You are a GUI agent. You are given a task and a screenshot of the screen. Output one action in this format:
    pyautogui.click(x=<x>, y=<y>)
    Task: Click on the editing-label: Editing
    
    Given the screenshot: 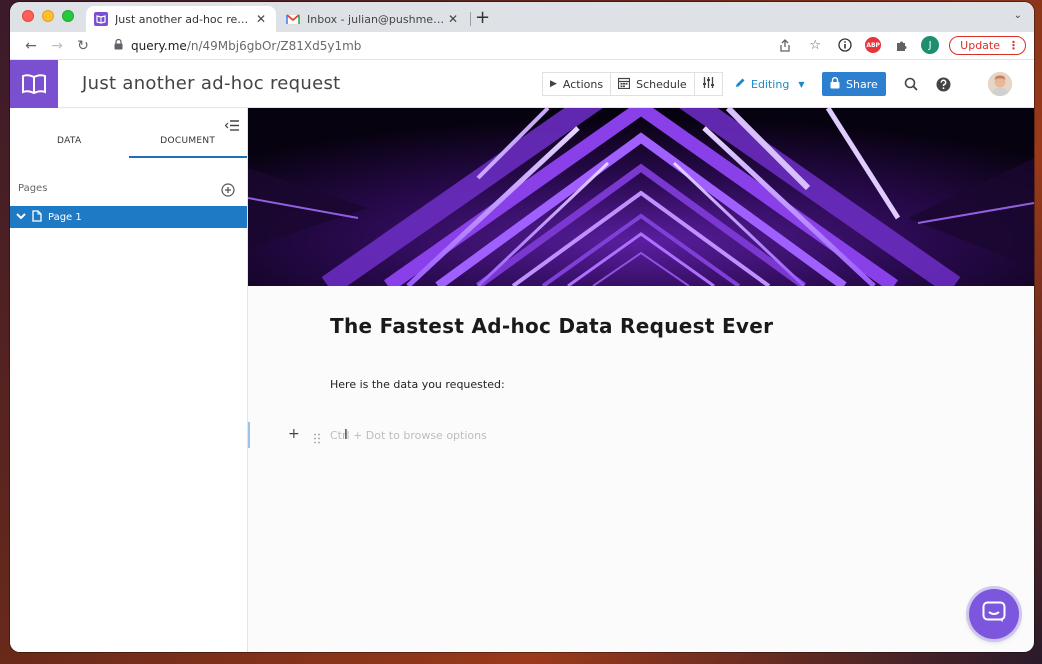 What is the action you would take?
    pyautogui.click(x=770, y=84)
    